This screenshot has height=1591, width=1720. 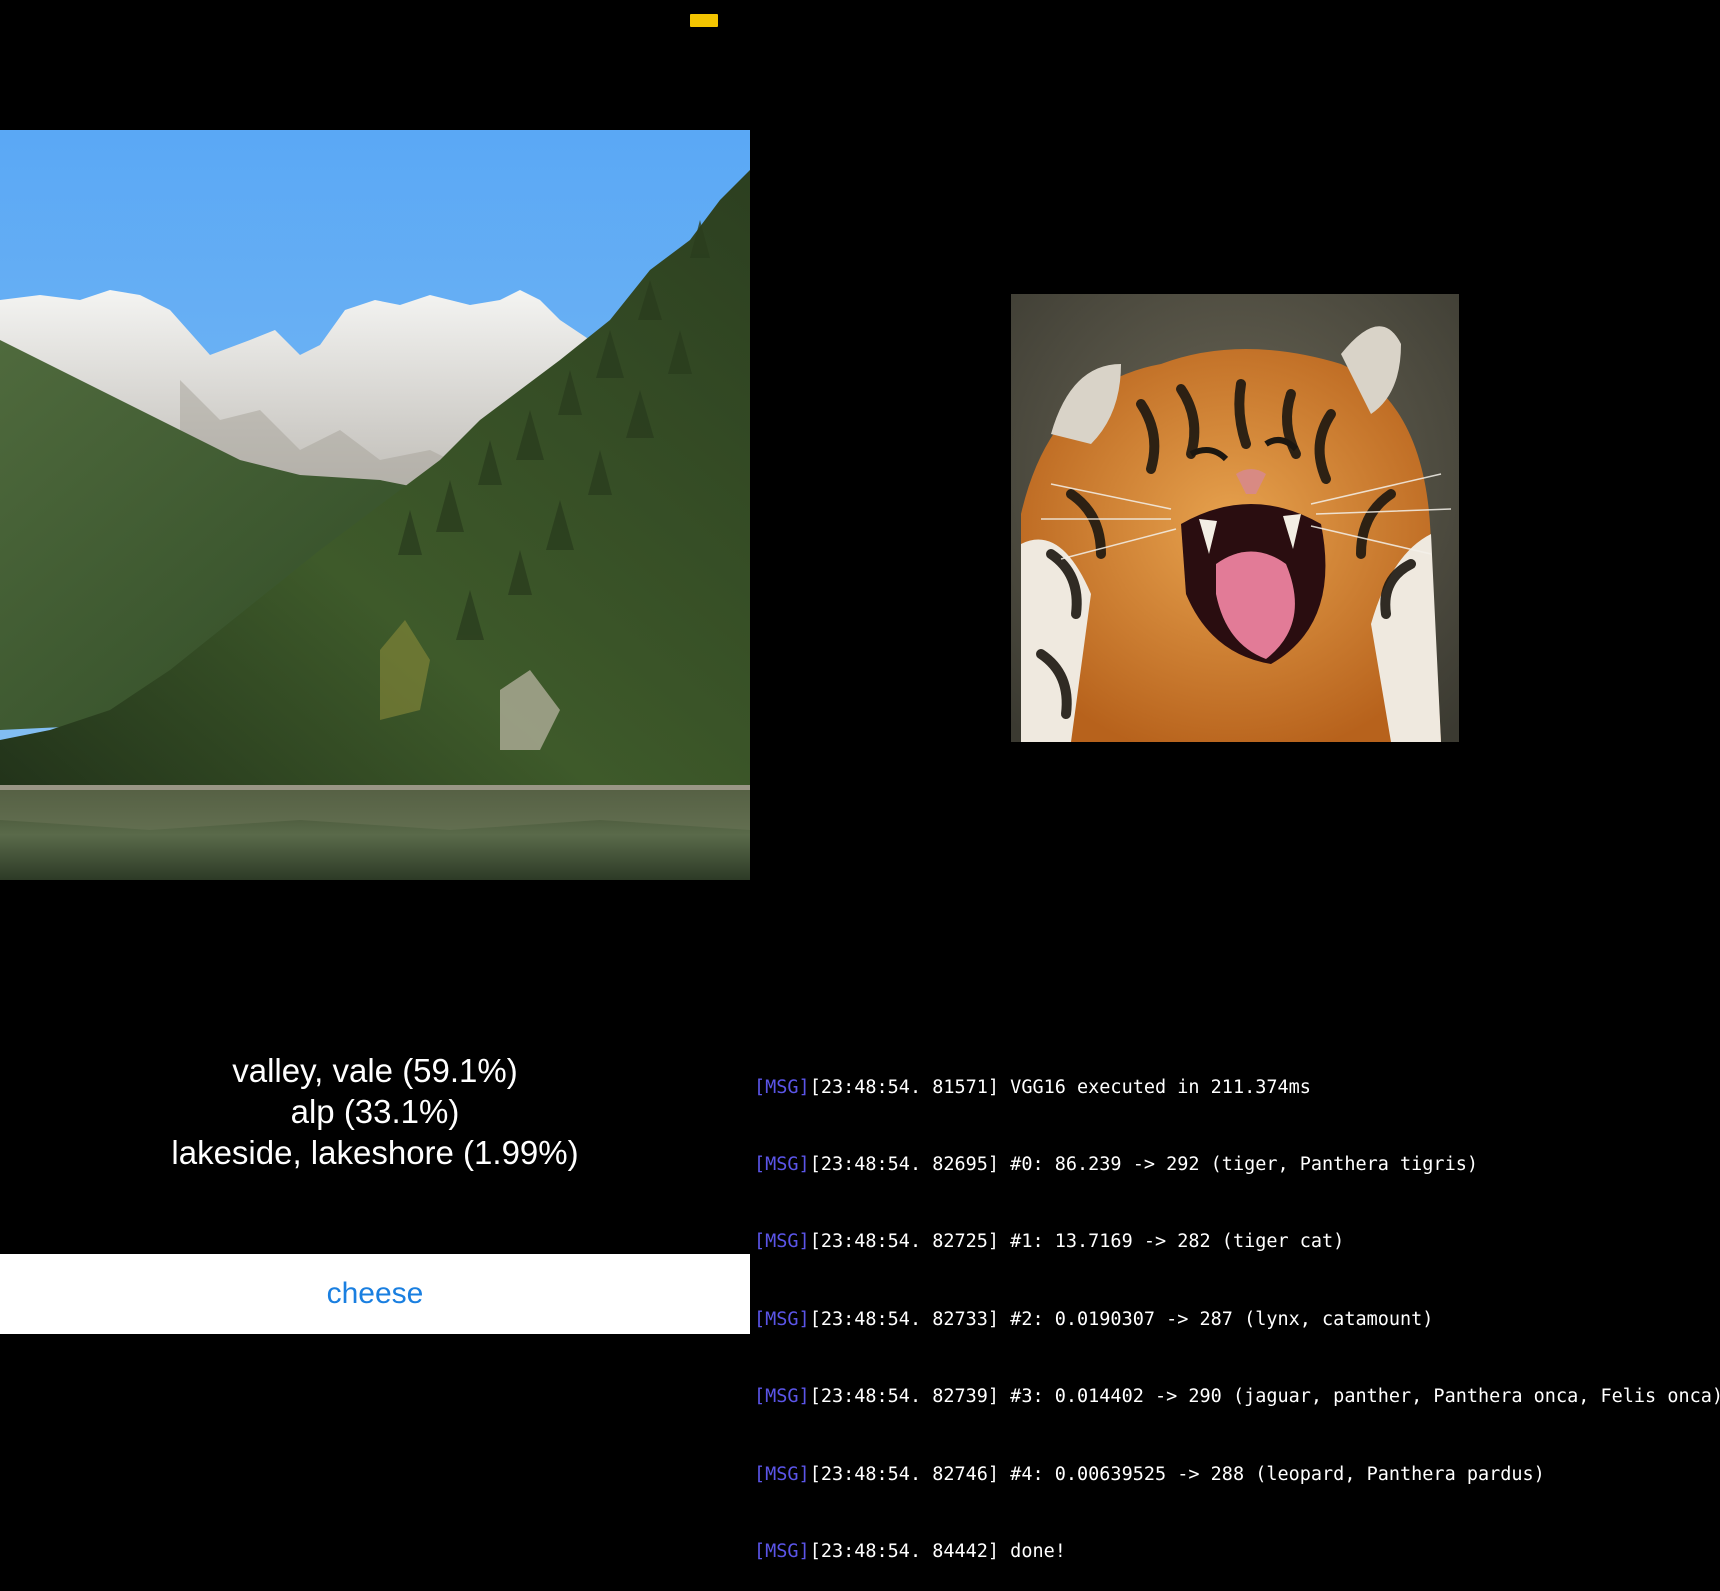 I want to click on prediction-item: lakeside, lakeshore (1.99%), so click(x=375, y=1152).